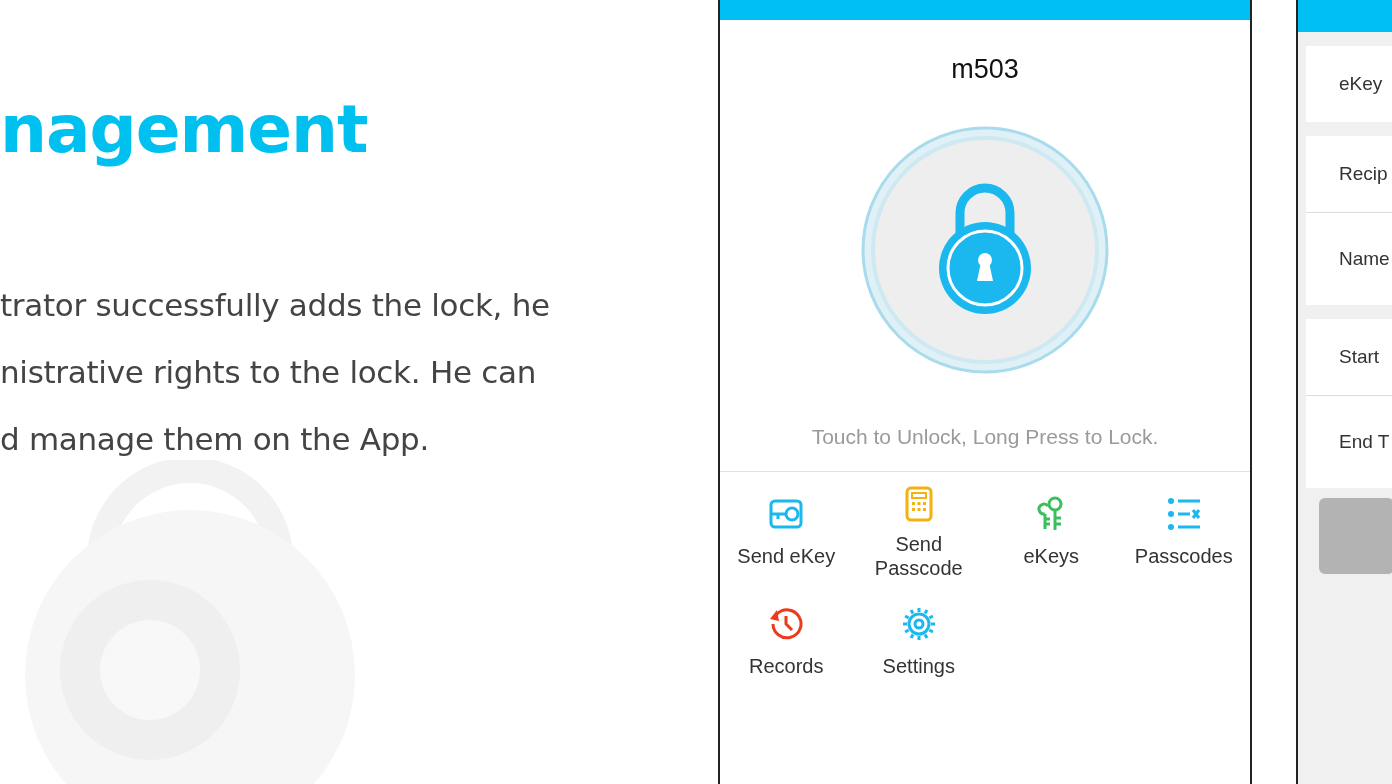 Image resolution: width=1392 pixels, height=784 pixels. Describe the element at coordinates (215, 439) in the screenshot. I see `body-text-line: d manage them on the App.` at that location.